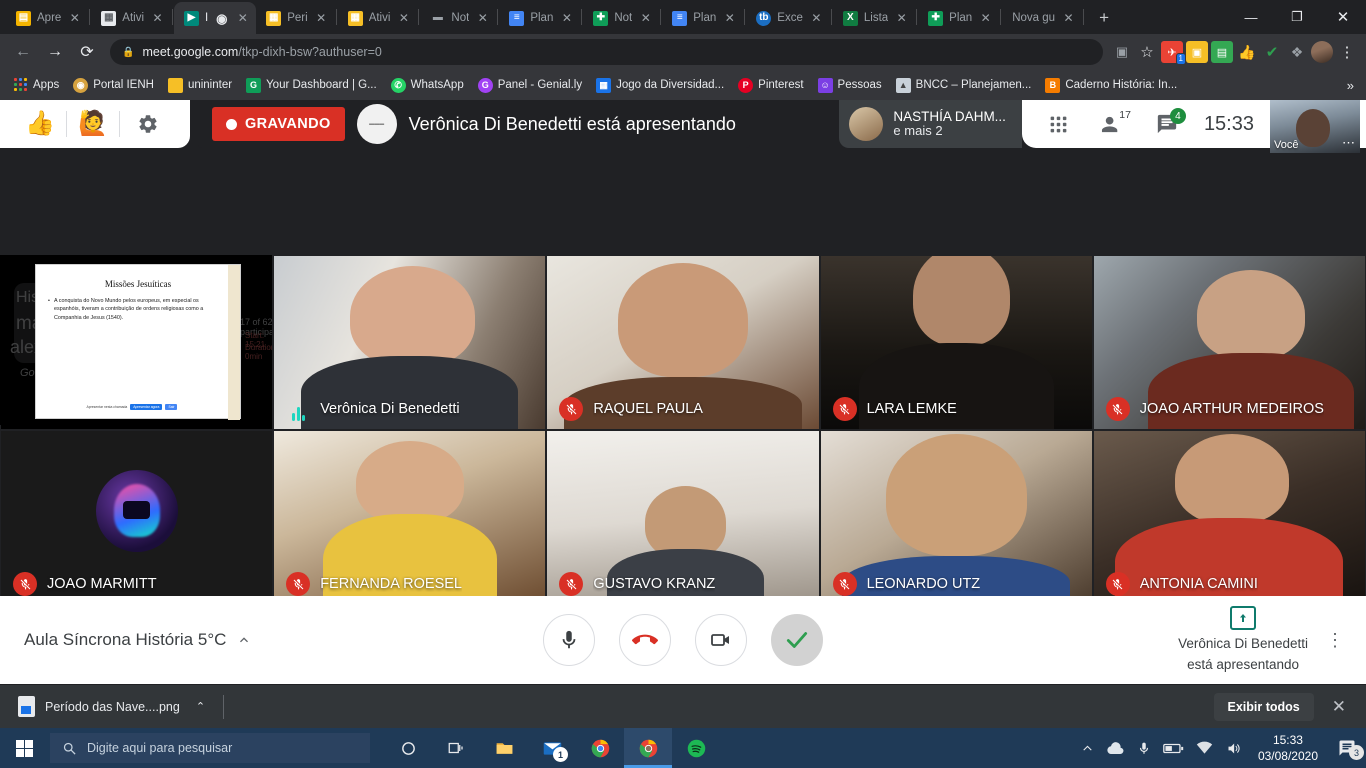  I want to click on chevron-up-icon, so click(244, 640).